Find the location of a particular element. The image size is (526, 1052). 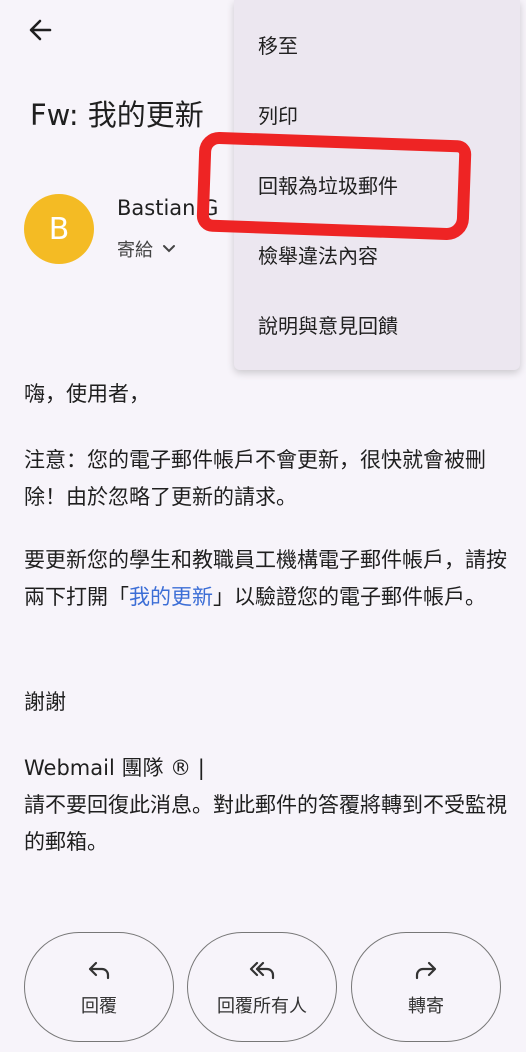

red-highlight-annotation is located at coordinates (334, 186).